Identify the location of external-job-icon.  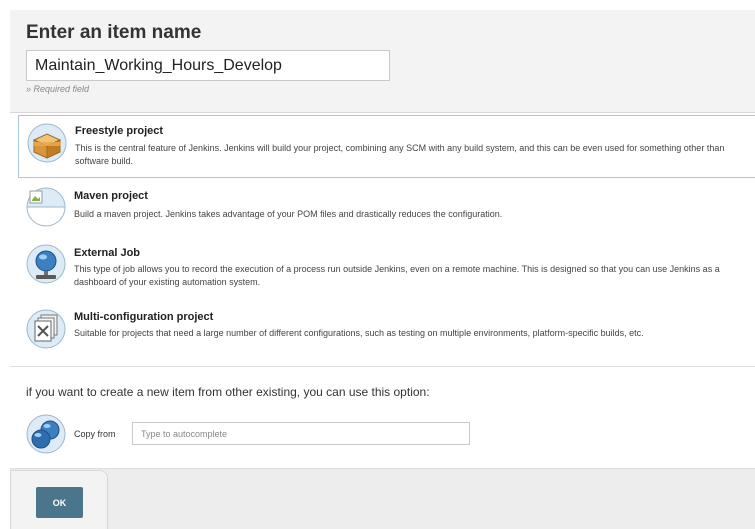
(46, 264).